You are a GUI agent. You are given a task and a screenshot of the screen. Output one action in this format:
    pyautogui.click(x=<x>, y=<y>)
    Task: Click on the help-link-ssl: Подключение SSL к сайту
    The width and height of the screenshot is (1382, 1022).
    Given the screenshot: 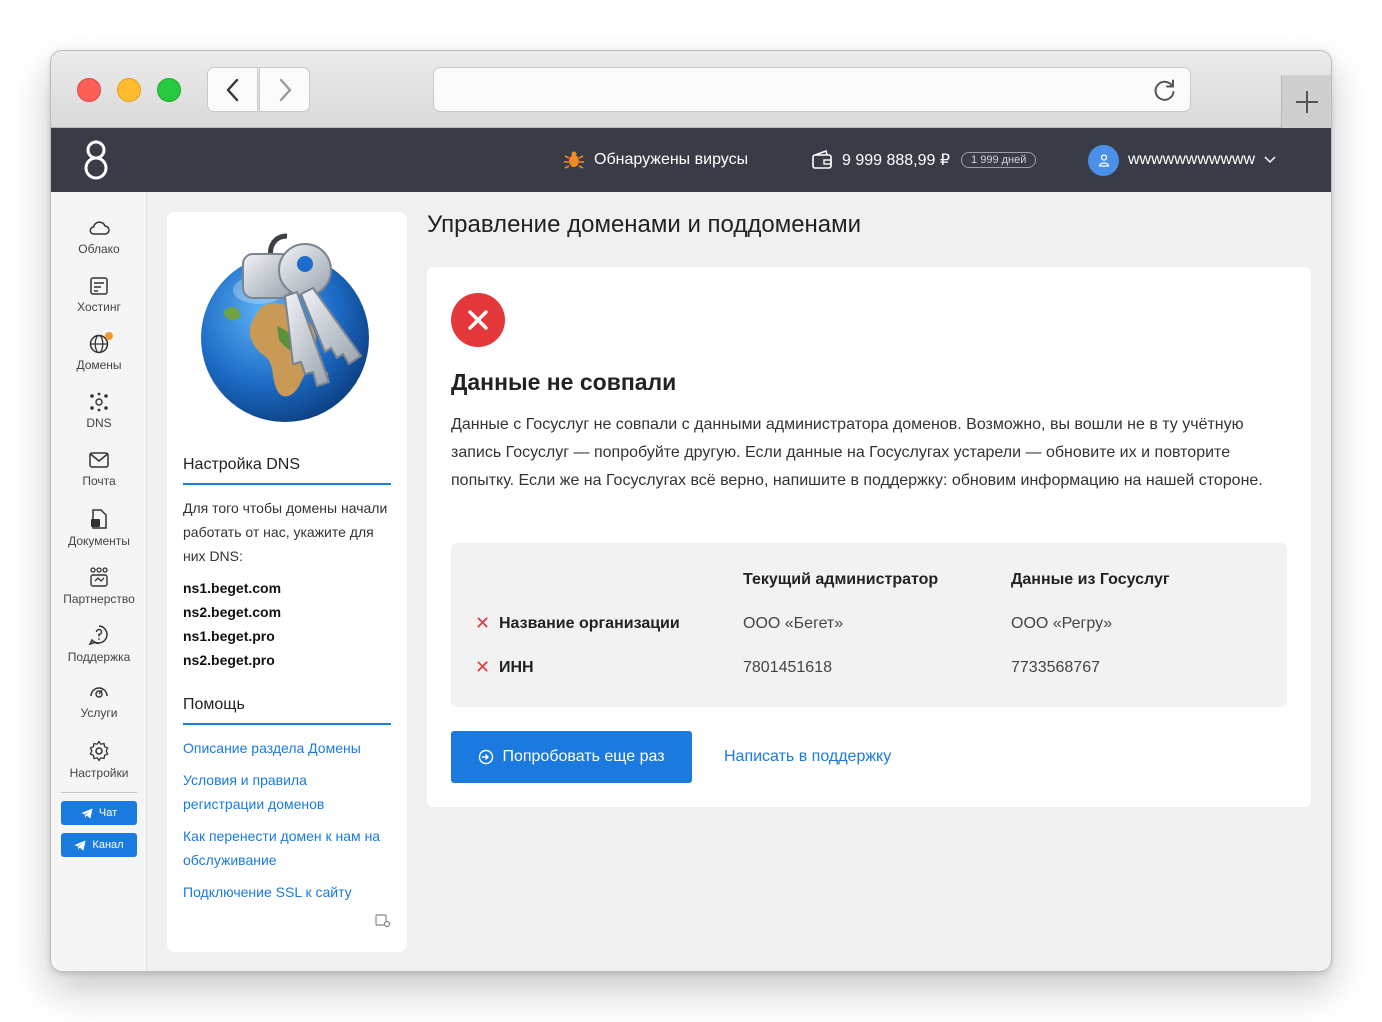 What is the action you would take?
    pyautogui.click(x=288, y=892)
    